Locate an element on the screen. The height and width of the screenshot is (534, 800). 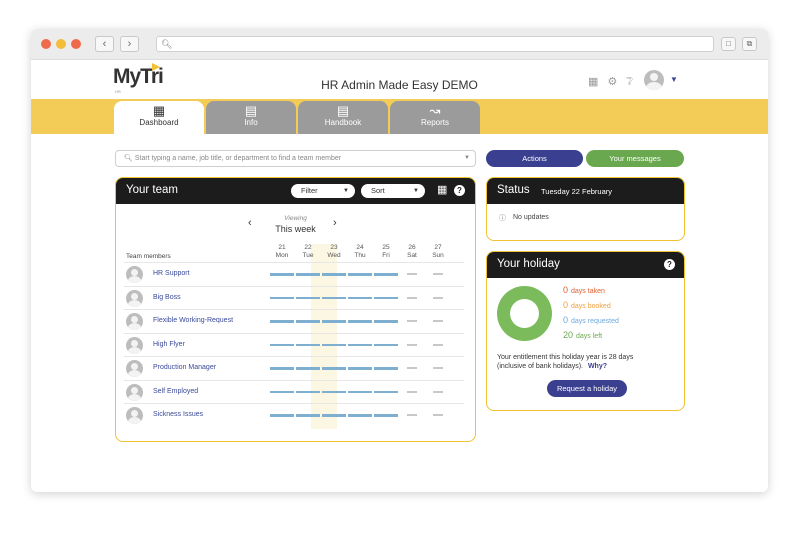
holiday-stat: 0 days taken is located at coordinates (584, 290).